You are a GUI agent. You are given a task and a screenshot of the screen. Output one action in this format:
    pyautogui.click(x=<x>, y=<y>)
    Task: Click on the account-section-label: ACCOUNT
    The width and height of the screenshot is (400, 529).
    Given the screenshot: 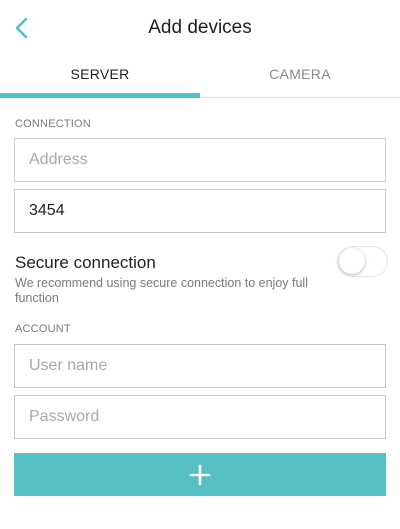 What is the action you would take?
    pyautogui.click(x=43, y=329)
    